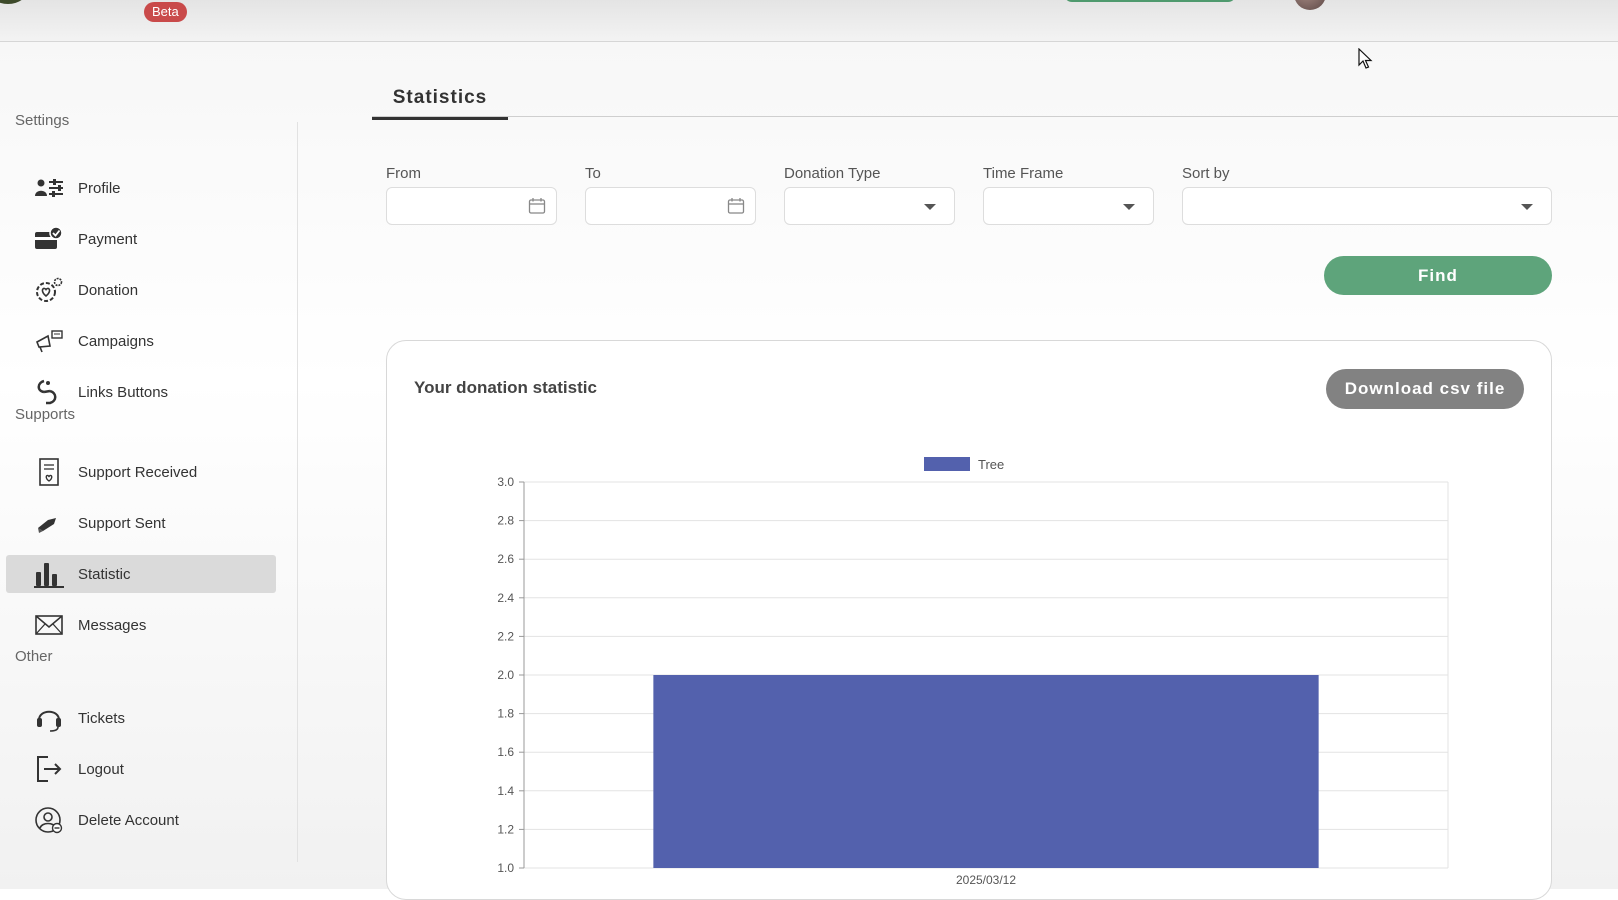  I want to click on y-tick-label: 2.2, so click(505, 636).